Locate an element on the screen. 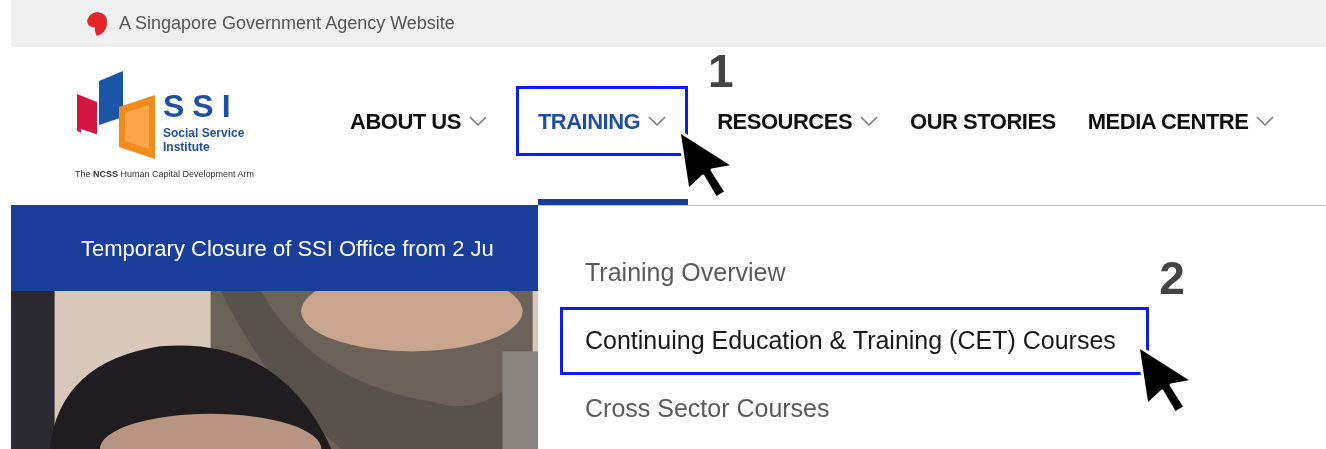  dropdown-menu-item: Training Overview is located at coordinates (689, 273).